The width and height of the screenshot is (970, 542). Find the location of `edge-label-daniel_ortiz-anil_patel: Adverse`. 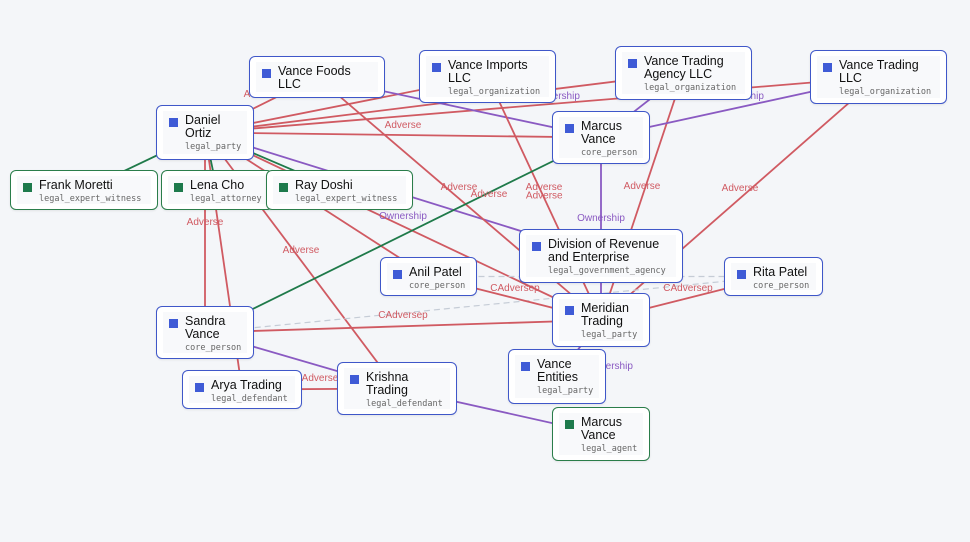

edge-label-daniel_ortiz-anil_patel: Adverse is located at coordinates (489, 194).